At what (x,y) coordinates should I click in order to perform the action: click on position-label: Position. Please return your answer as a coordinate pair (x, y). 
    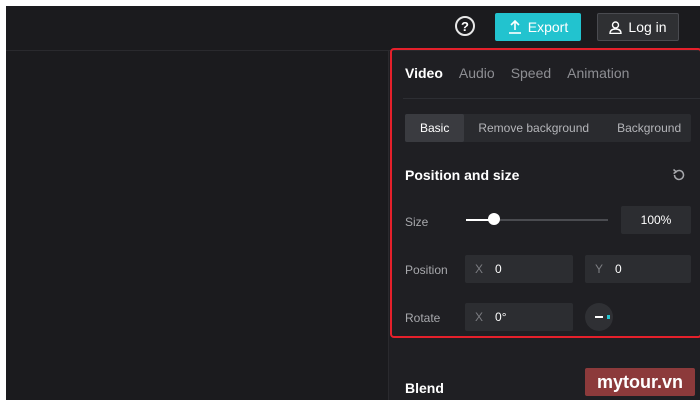
    Looking at the image, I should click on (426, 270).